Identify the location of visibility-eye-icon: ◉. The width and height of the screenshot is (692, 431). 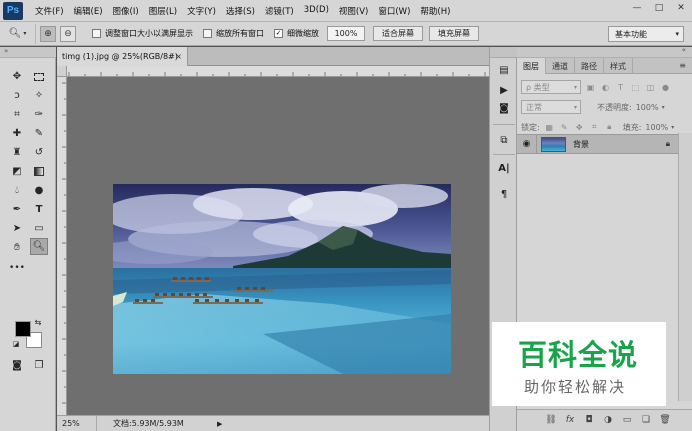
(527, 144).